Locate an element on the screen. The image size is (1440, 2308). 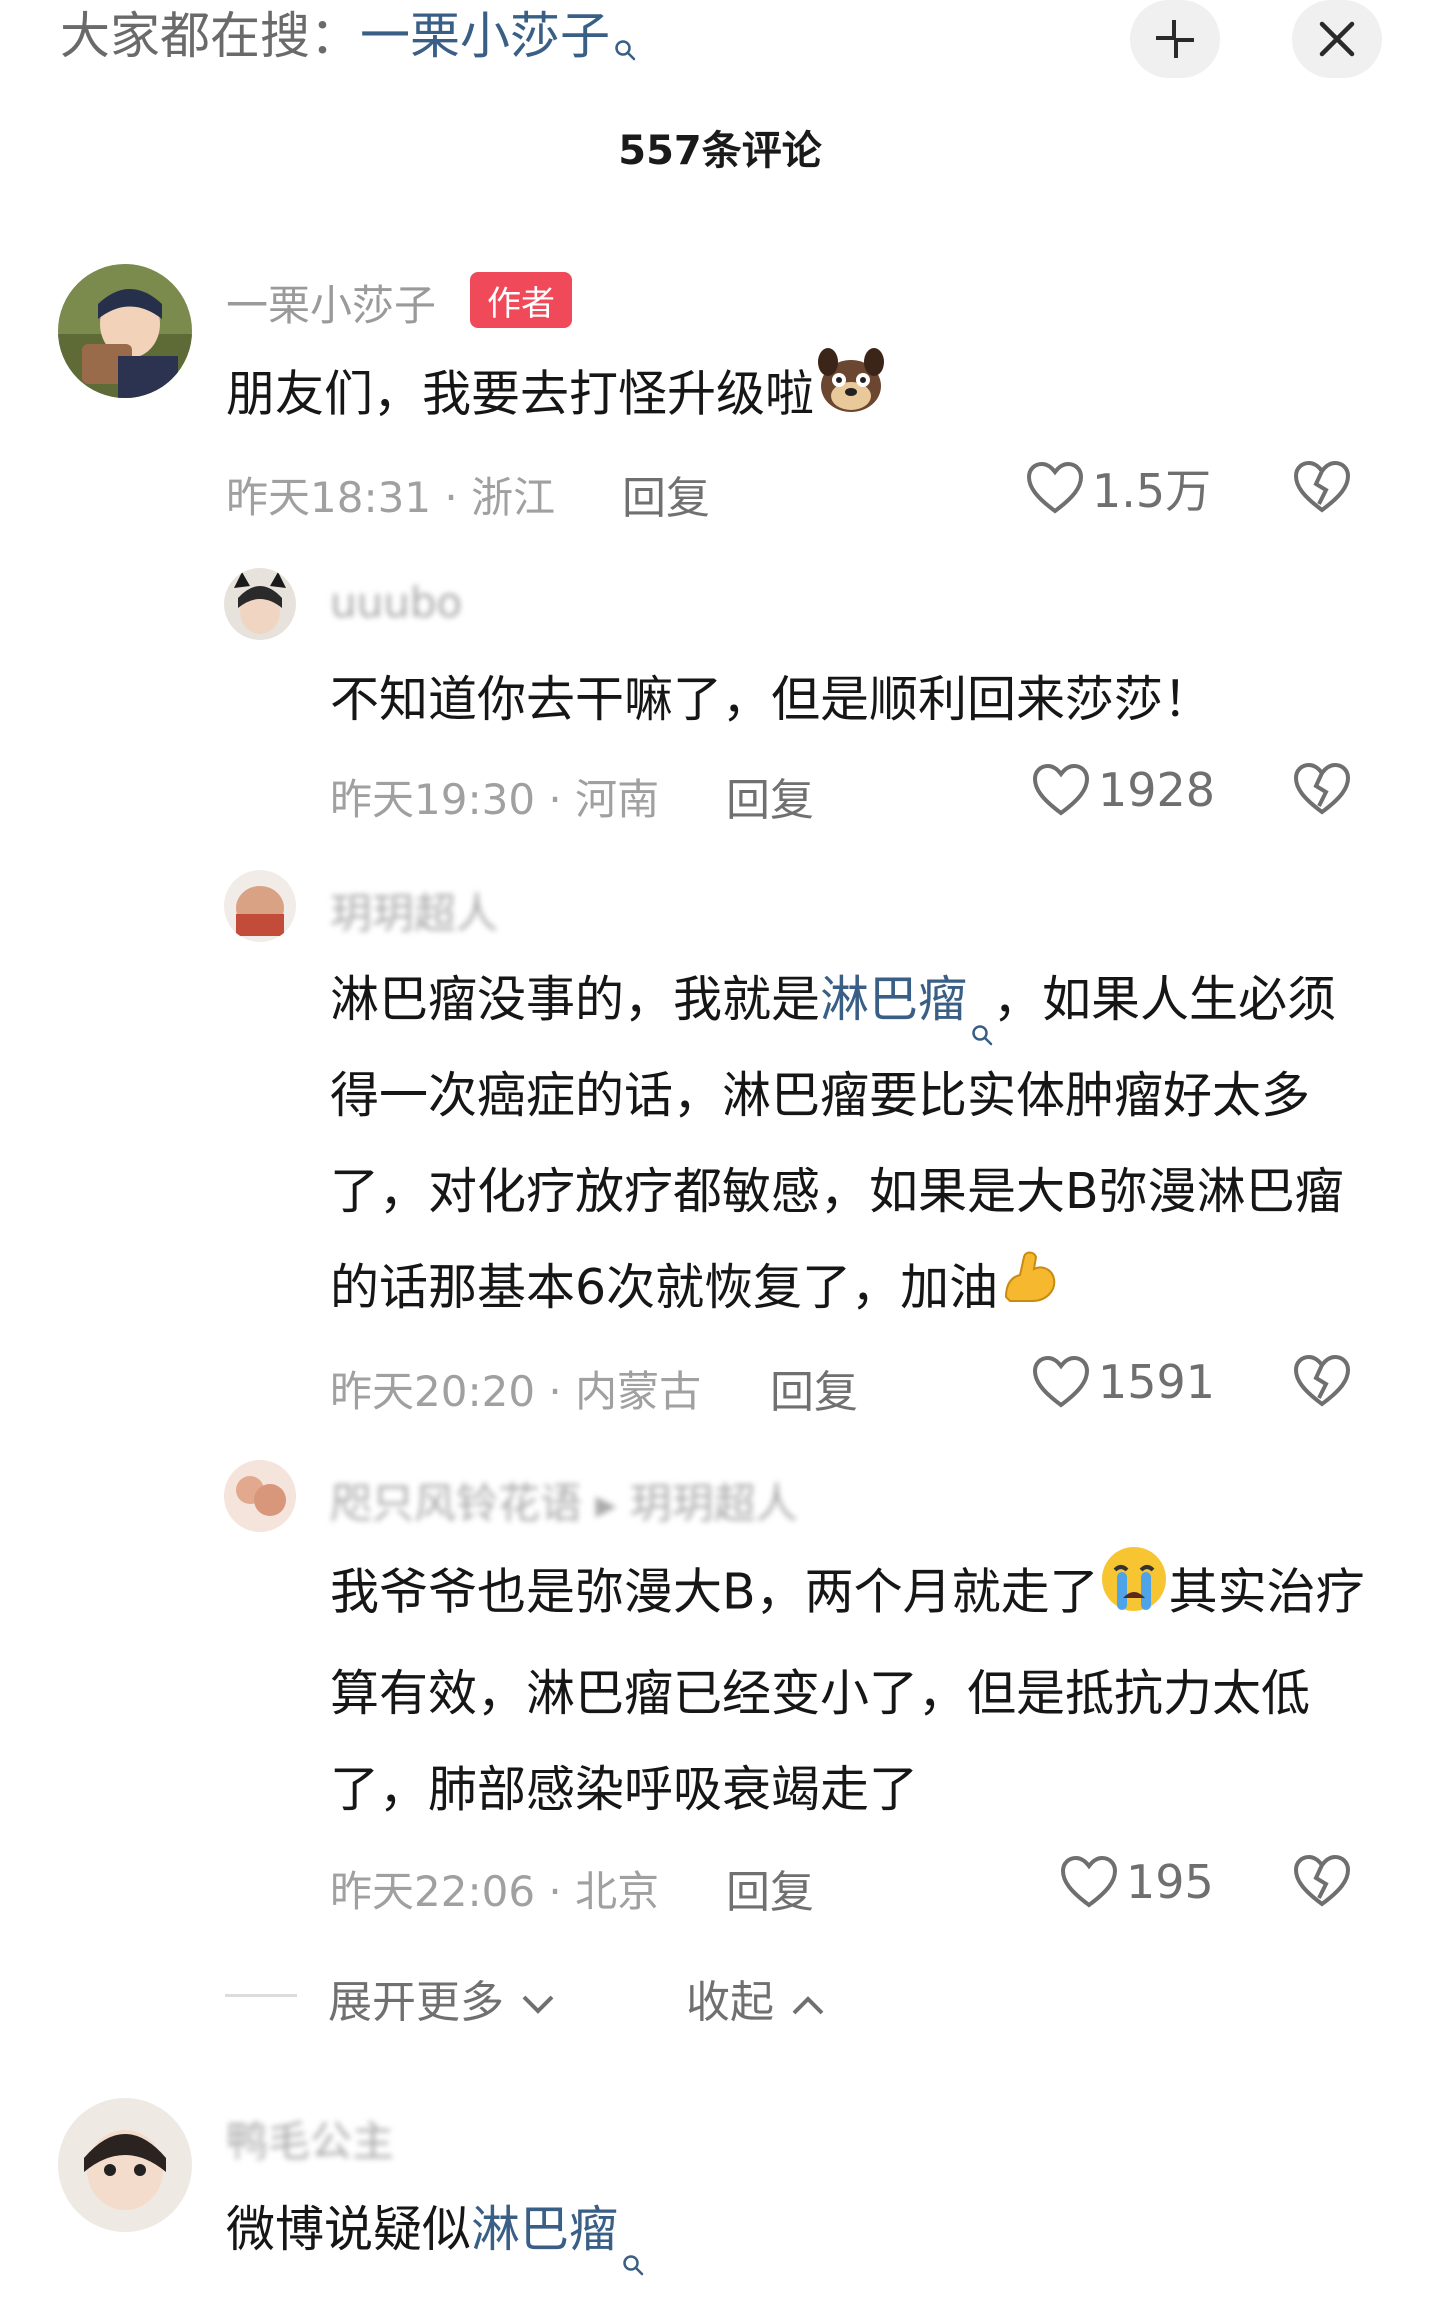
username: uuubo is located at coordinates (396, 602).